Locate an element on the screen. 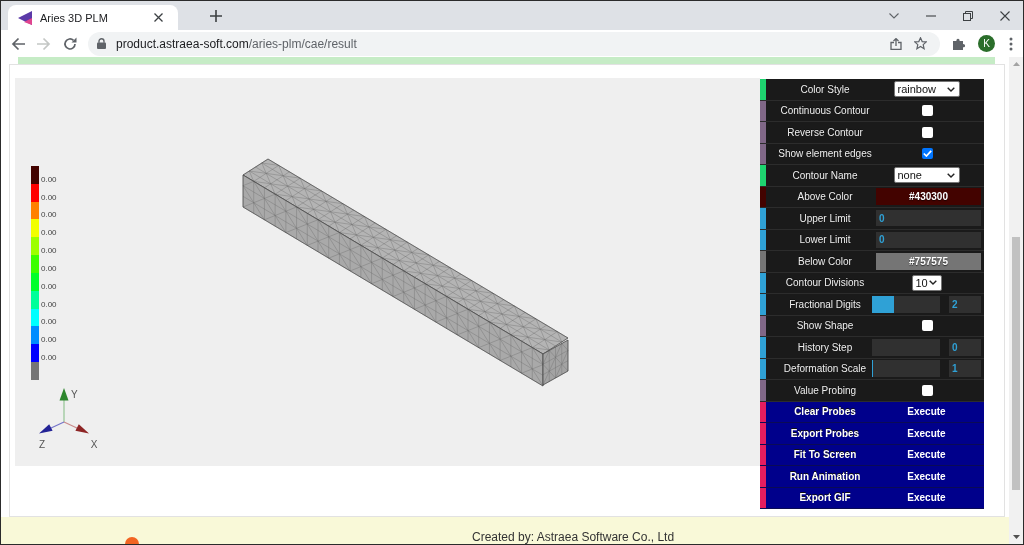  color-field: #430300 is located at coordinates (928, 197).